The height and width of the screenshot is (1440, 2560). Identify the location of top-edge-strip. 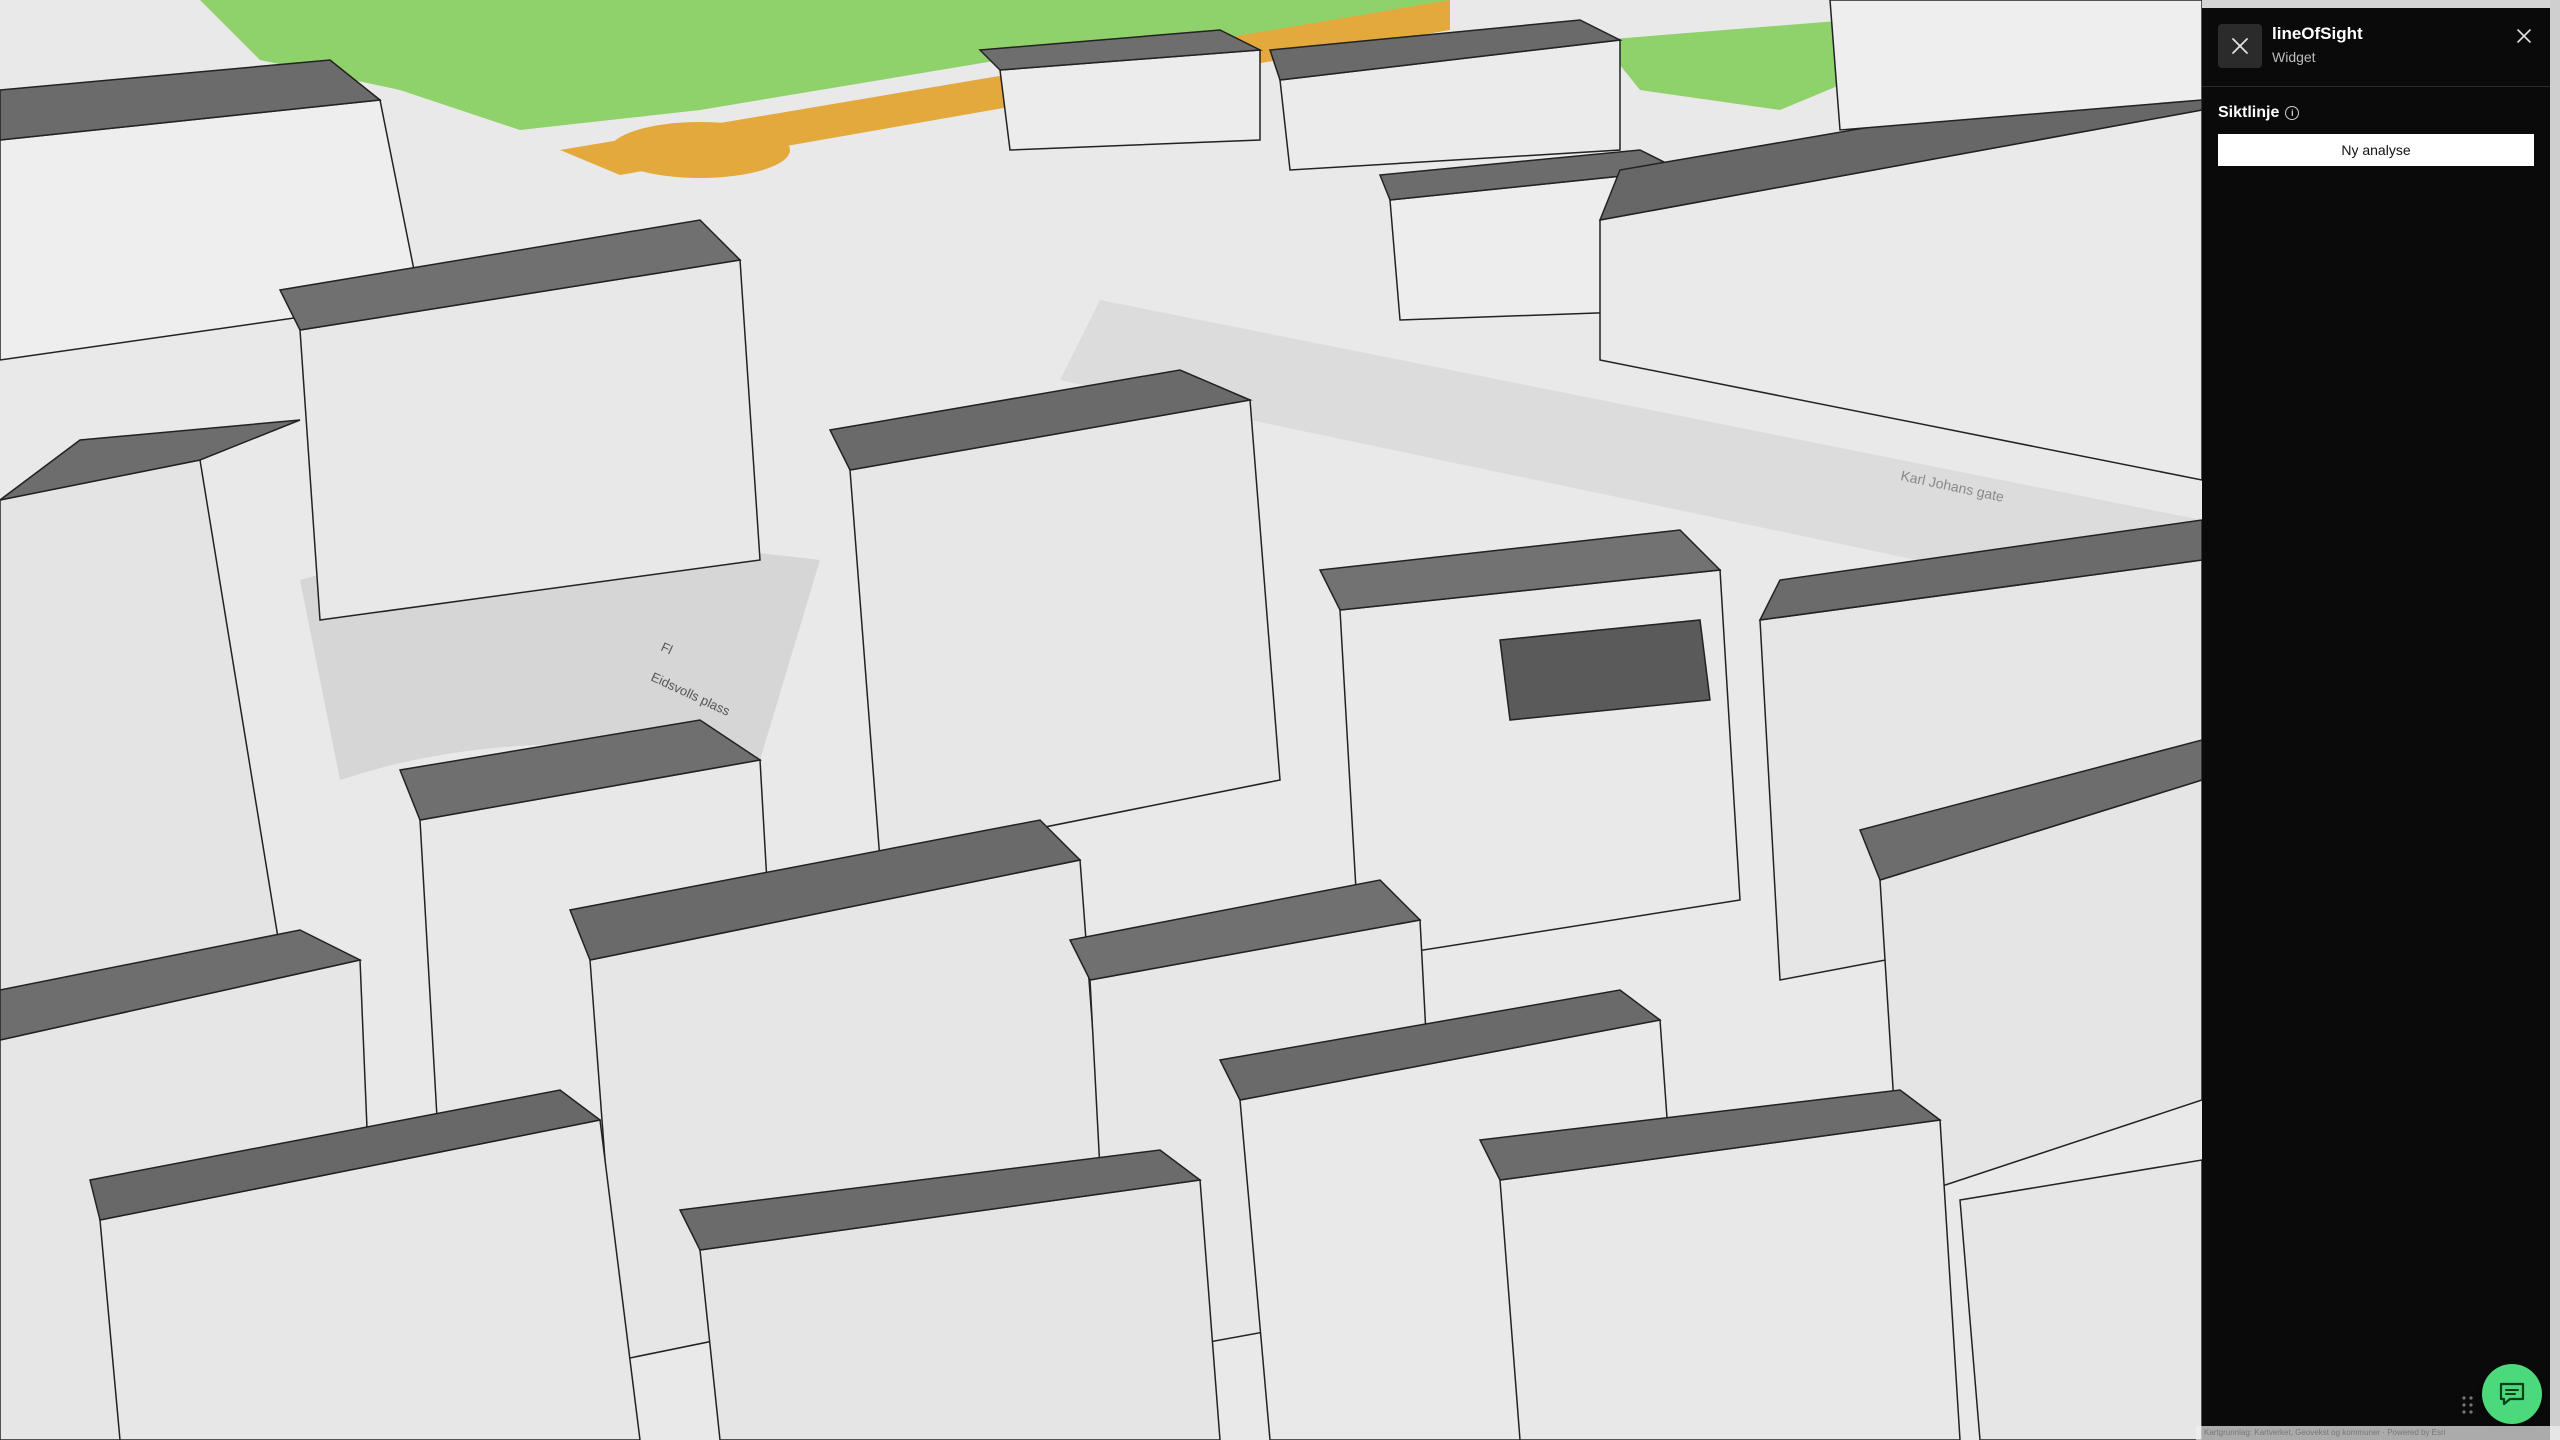
(2376, 4).